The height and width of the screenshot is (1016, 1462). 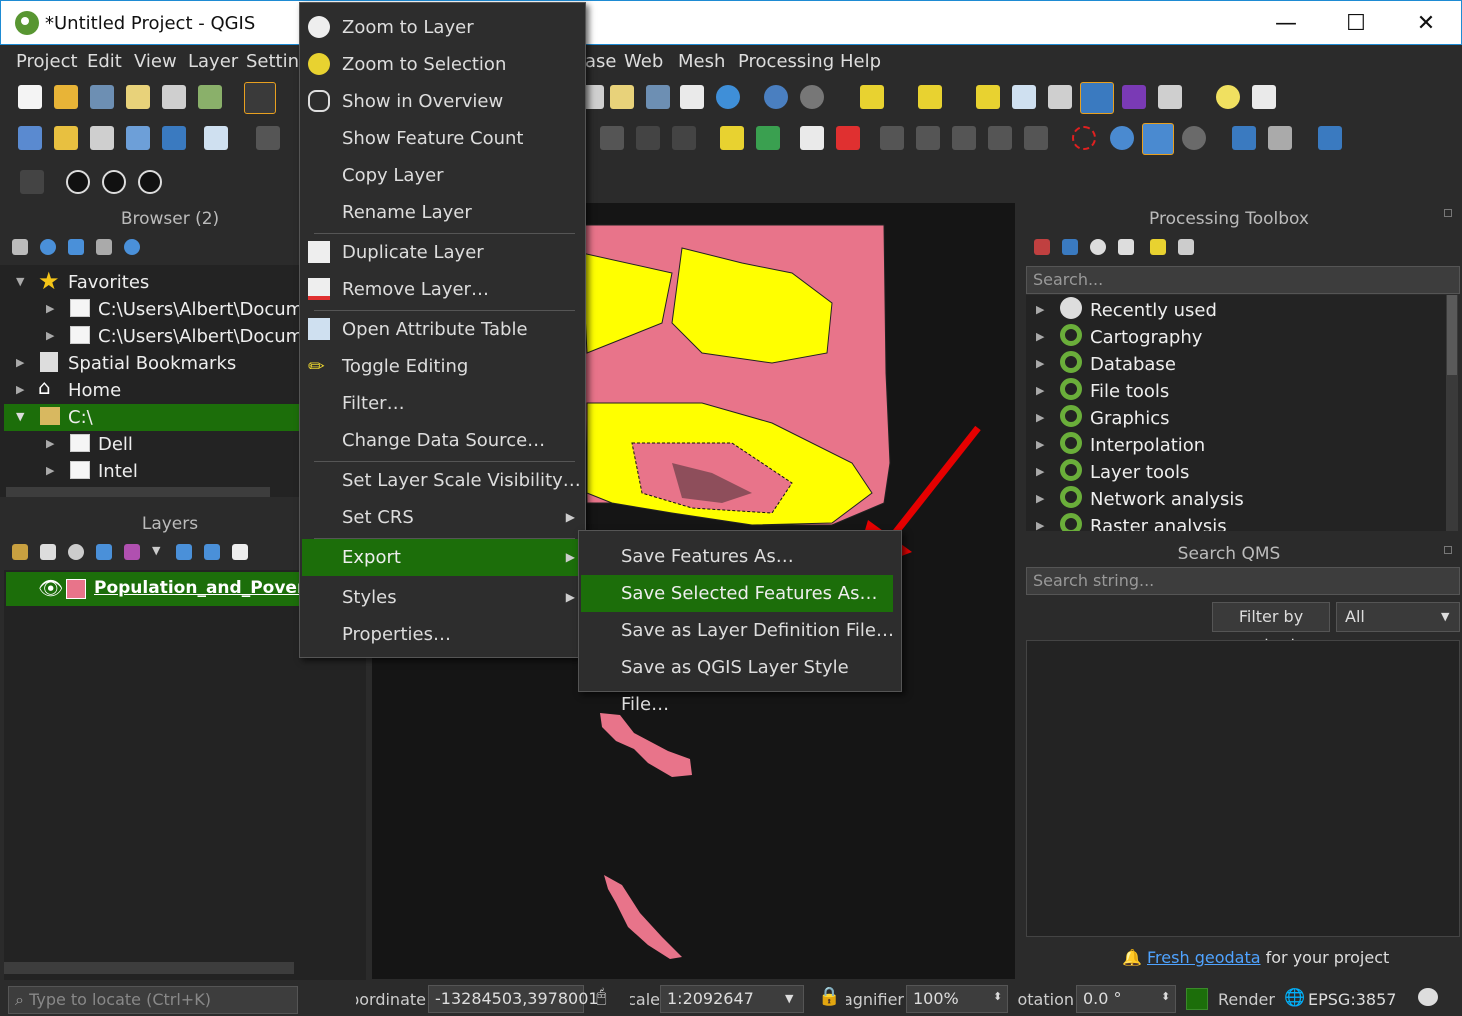 I want to click on coordinate-field: -13284503,3978001, so click(x=513, y=999).